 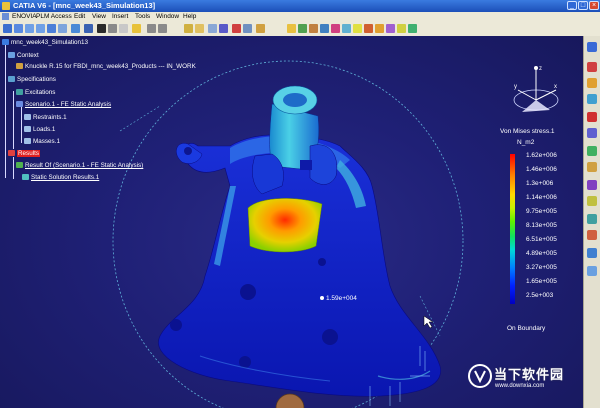 I want to click on swap-visible-icon, so click(x=136, y=28).